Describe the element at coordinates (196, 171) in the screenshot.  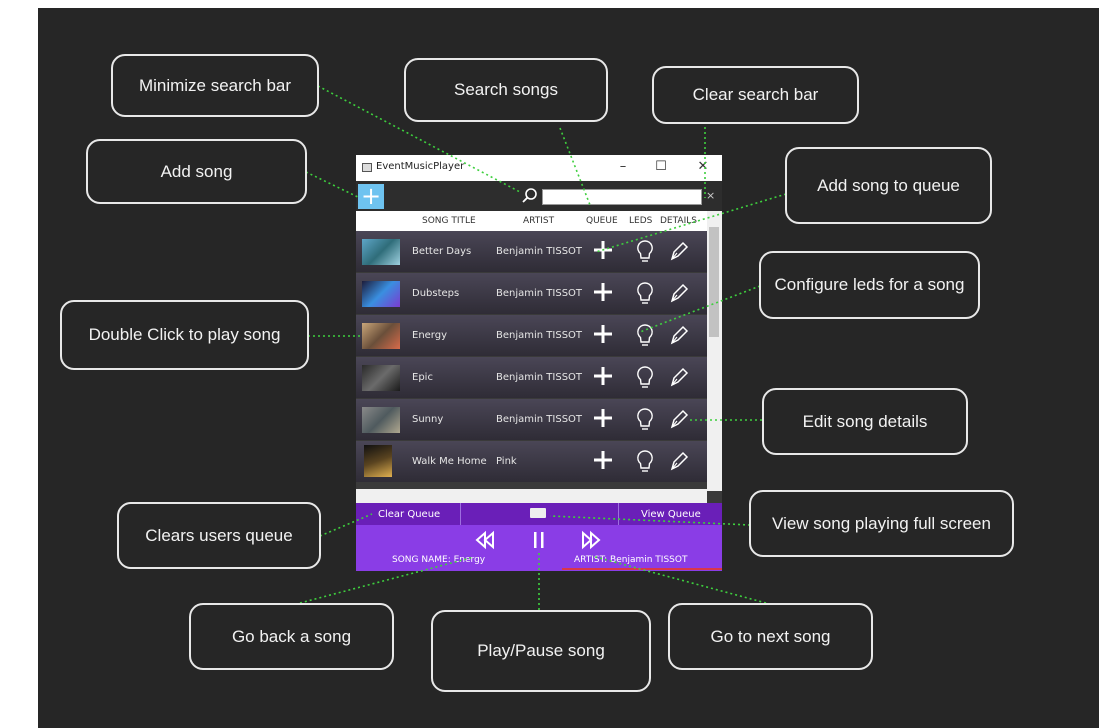
I see `callout-add-song: Add song` at that location.